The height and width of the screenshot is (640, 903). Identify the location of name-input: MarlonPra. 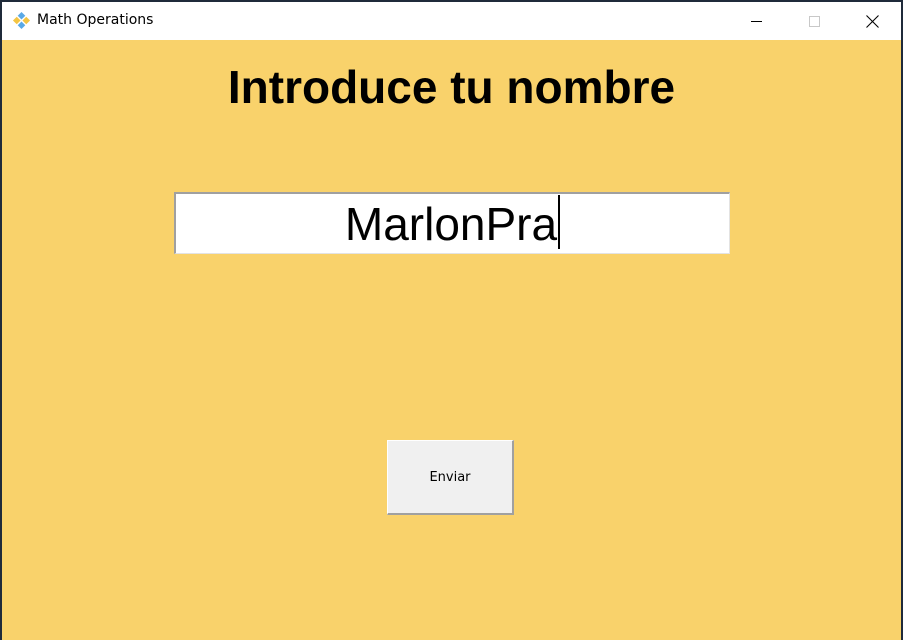
(452, 223).